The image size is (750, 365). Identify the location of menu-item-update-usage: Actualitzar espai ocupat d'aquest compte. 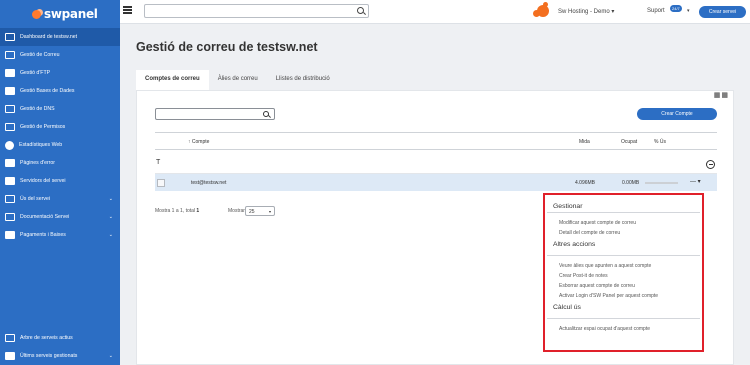
(623, 329).